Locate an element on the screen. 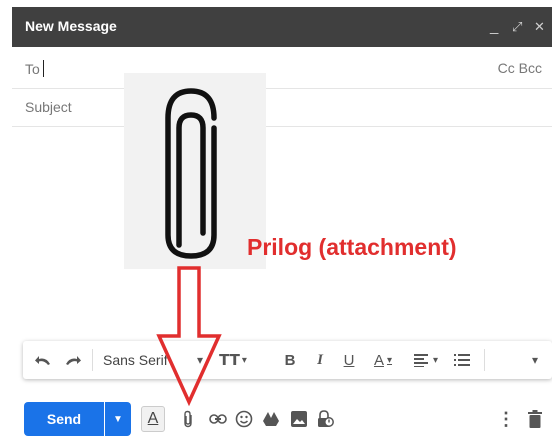 The image size is (552, 439). bold-icon: B is located at coordinates (290, 360).